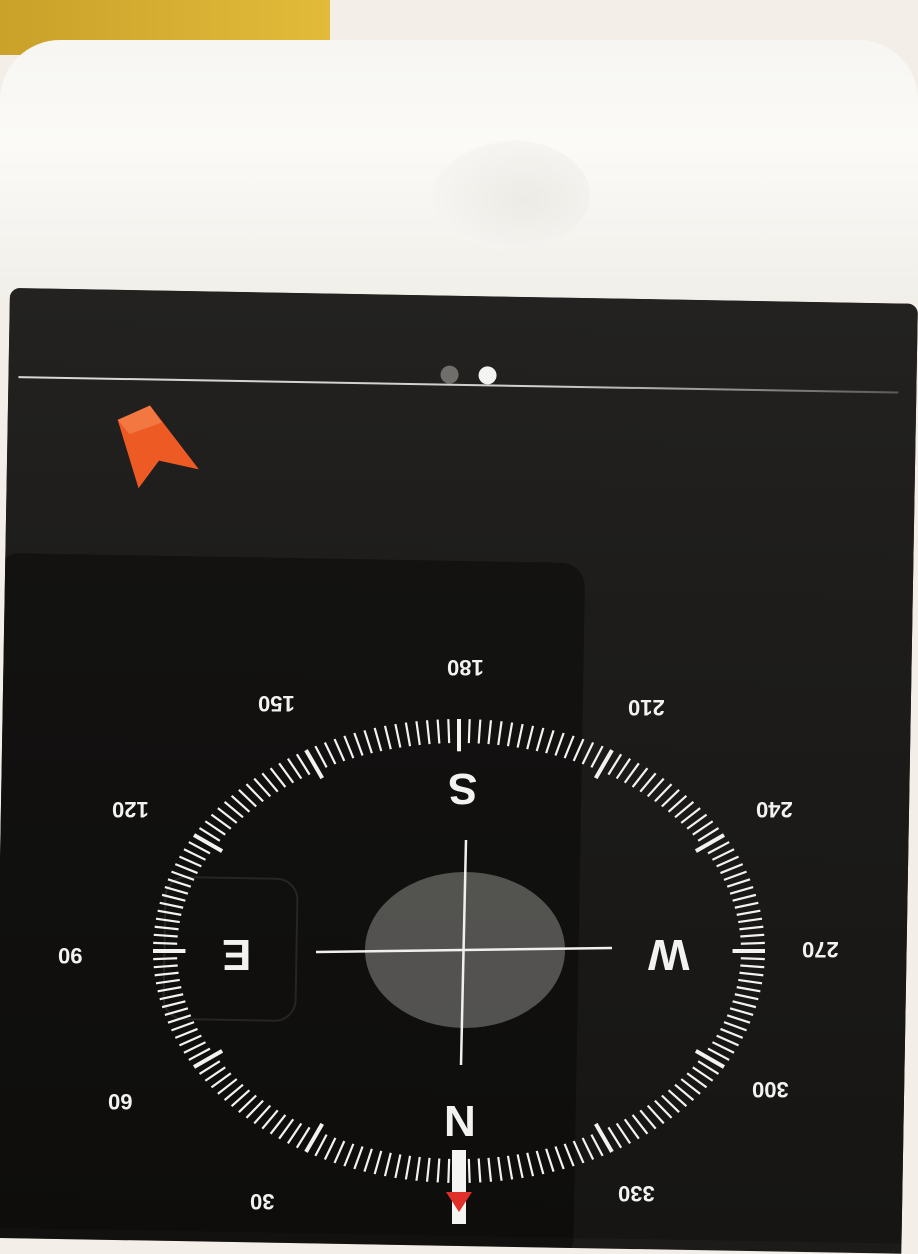 The image size is (918, 1254). What do you see at coordinates (510, 195) in the screenshot?
I see `background-desk-hole` at bounding box center [510, 195].